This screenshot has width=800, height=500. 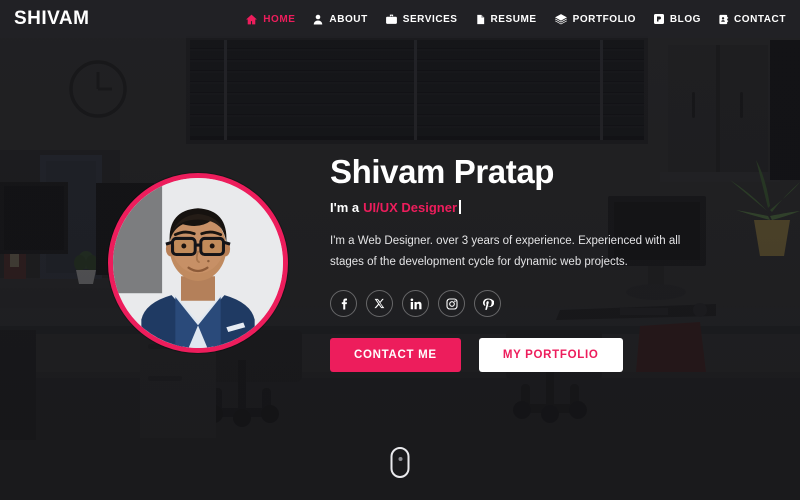 I want to click on nav-item-label: CONTACT, so click(x=760, y=19).